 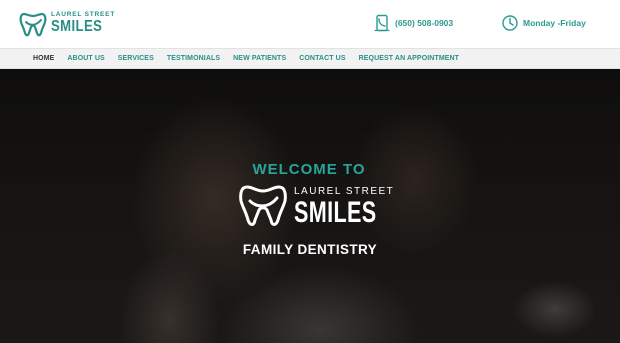 I want to click on hero-welcome-text: WELCOME TO, so click(x=309, y=169).